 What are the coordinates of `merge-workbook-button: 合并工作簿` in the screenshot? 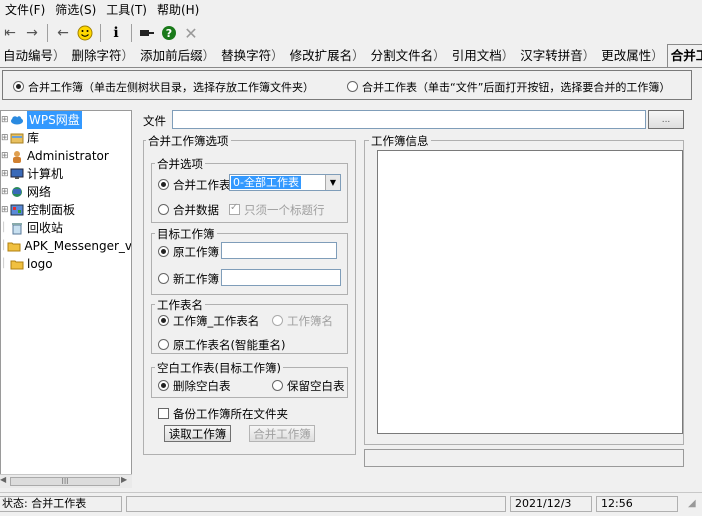 It's located at (282, 433).